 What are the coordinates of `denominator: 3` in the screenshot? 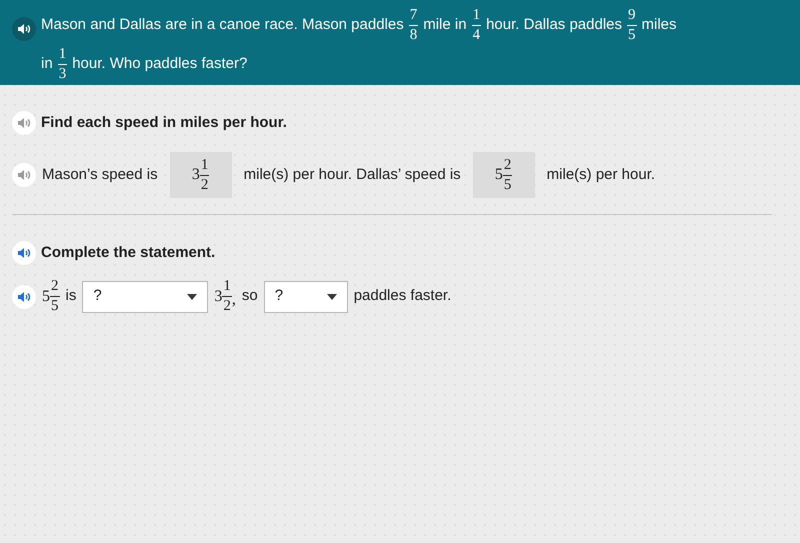 It's located at (63, 74).